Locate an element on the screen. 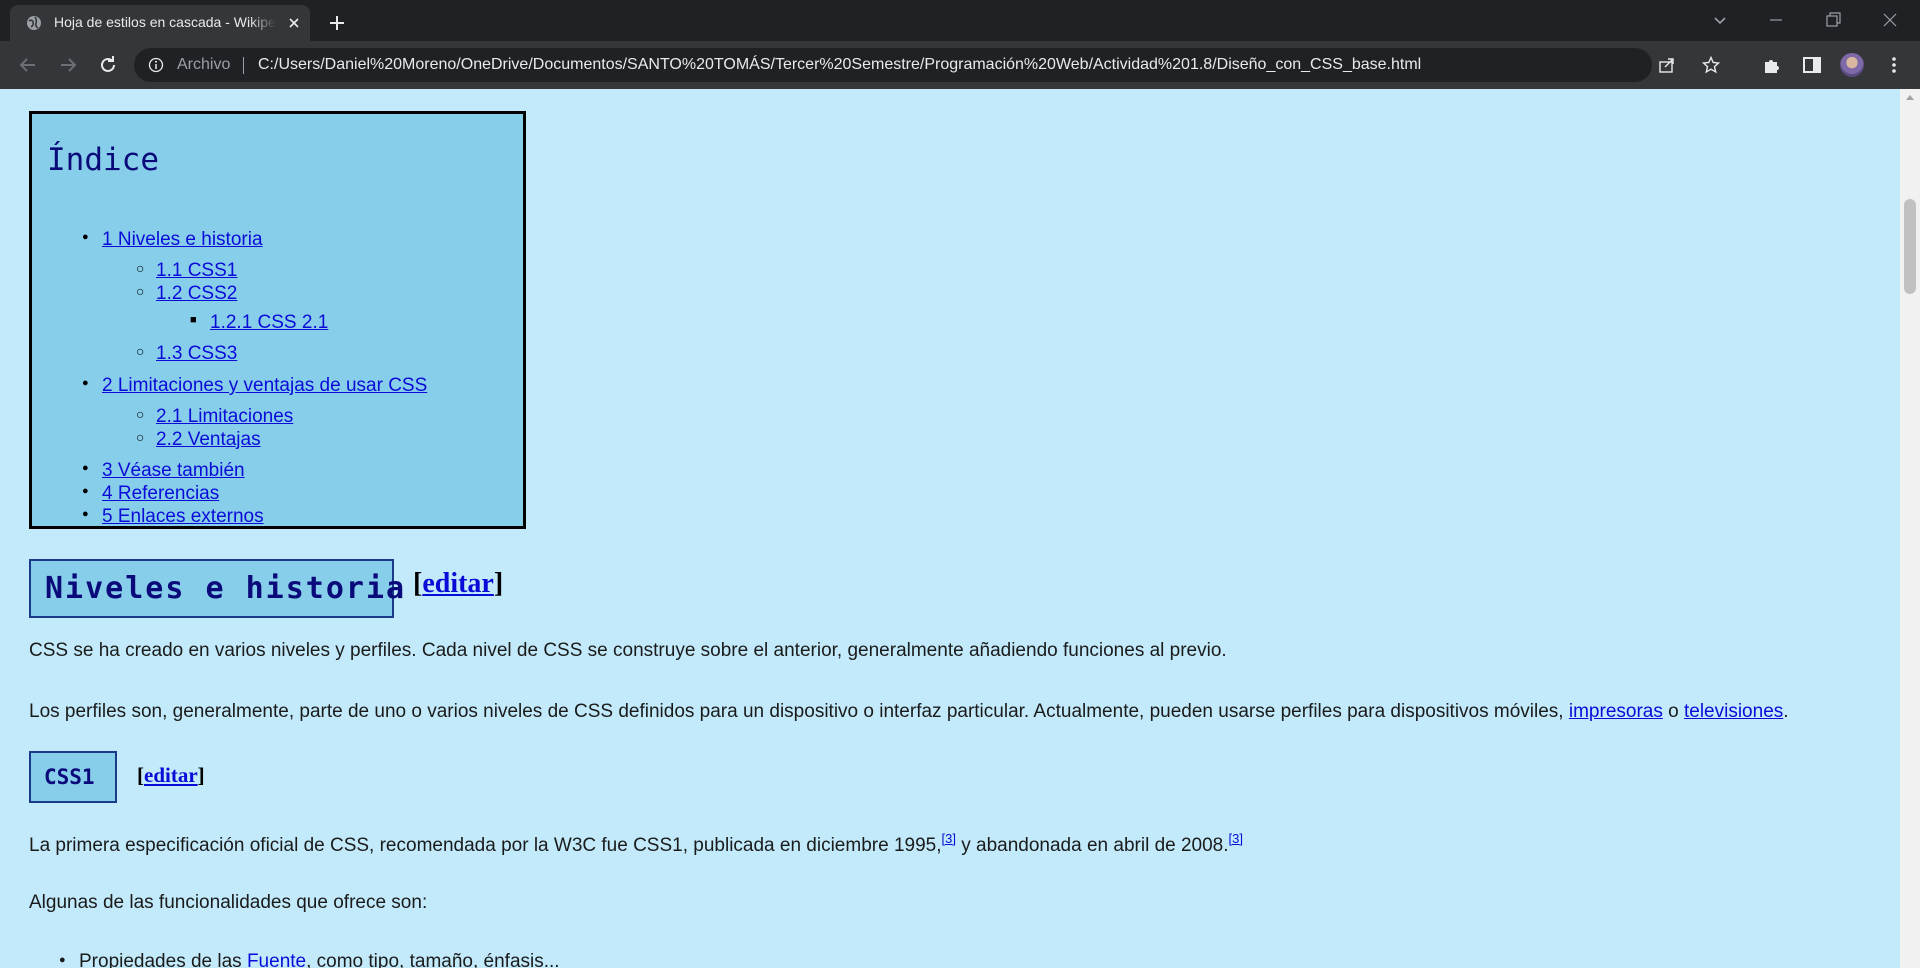 Image resolution: width=1920 pixels, height=968 pixels. bookmark-star-icon is located at coordinates (1711, 65).